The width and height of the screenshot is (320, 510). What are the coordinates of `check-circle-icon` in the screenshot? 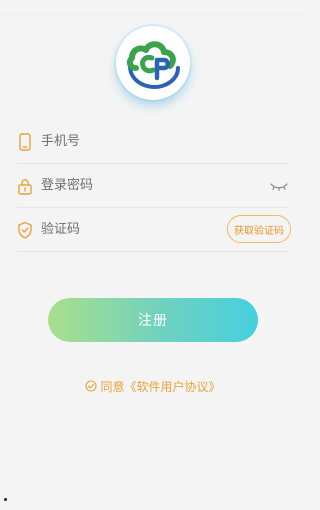 It's located at (91, 386).